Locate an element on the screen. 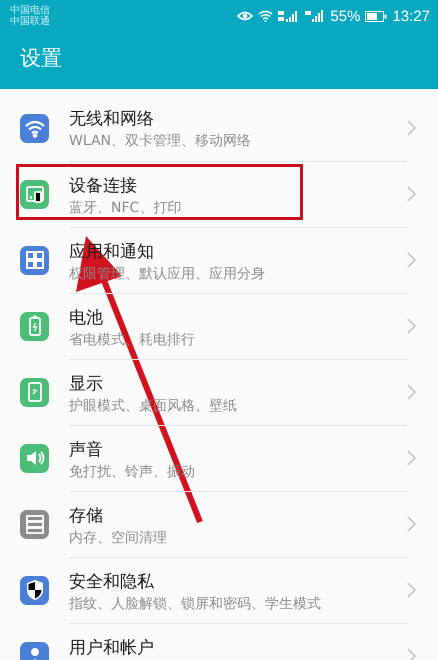 The width and height of the screenshot is (438, 660). item-title: 无线和网络 is located at coordinates (112, 119).